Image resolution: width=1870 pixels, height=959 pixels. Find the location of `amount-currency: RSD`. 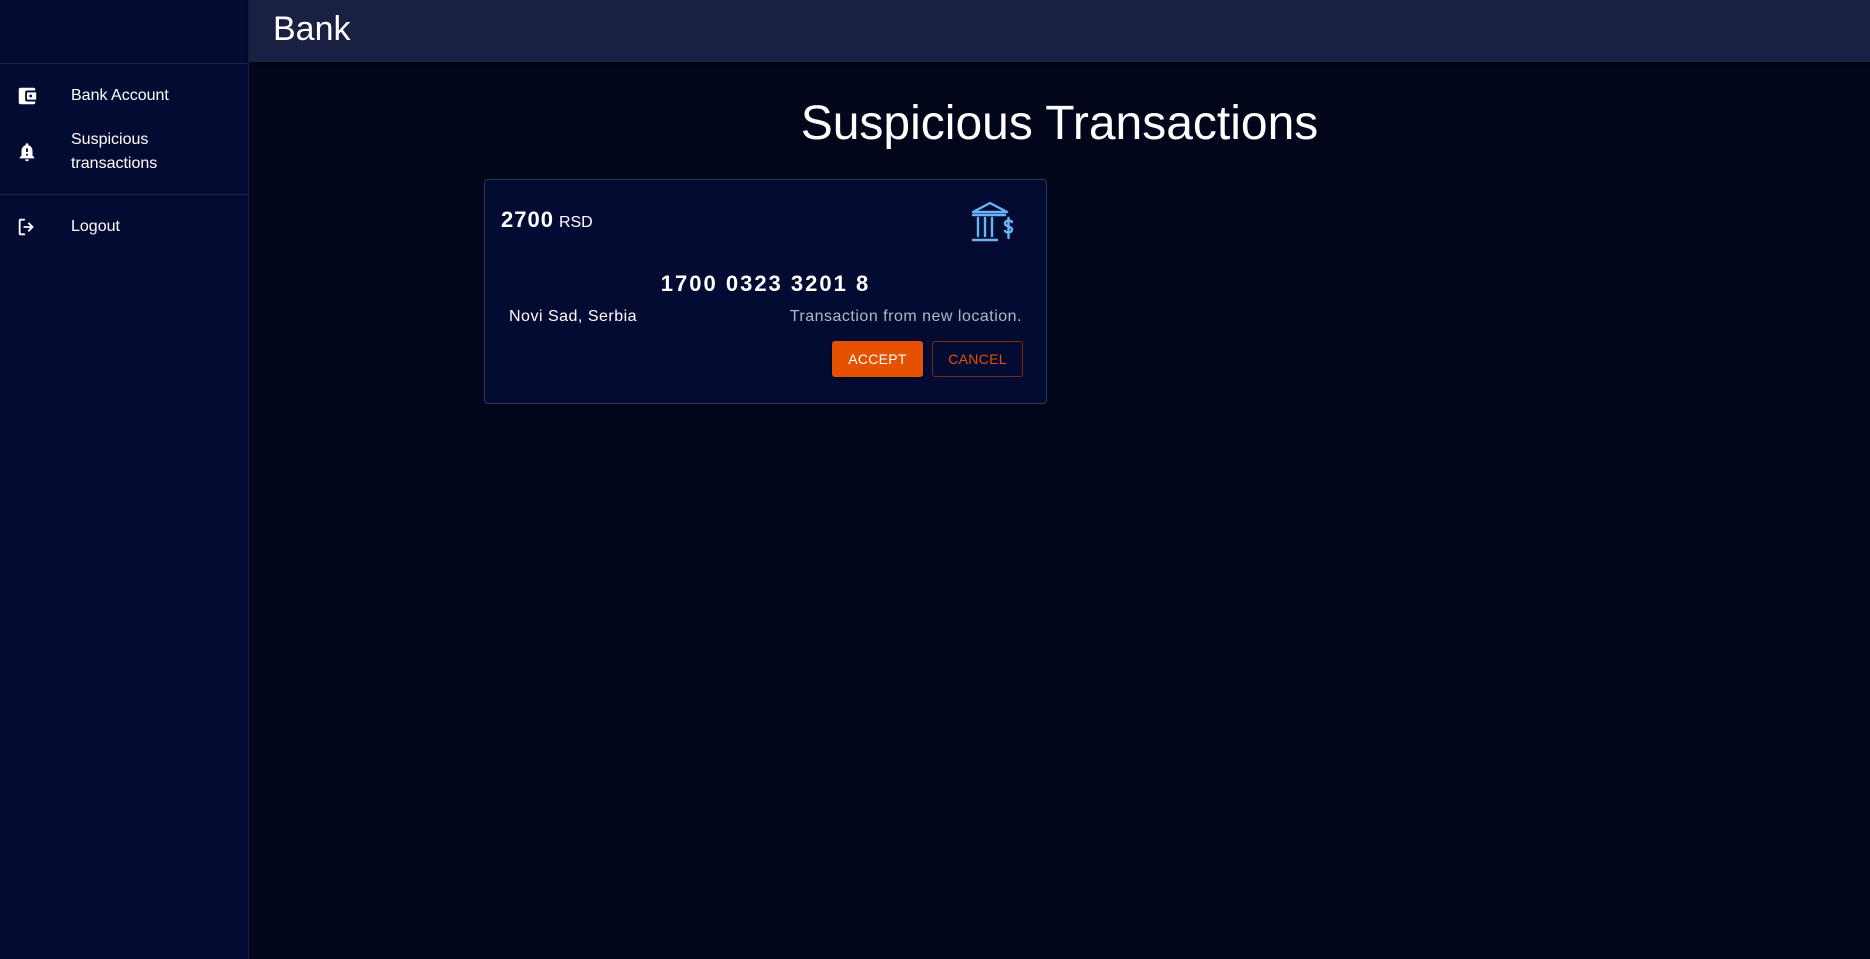

amount-currency: RSD is located at coordinates (575, 222).